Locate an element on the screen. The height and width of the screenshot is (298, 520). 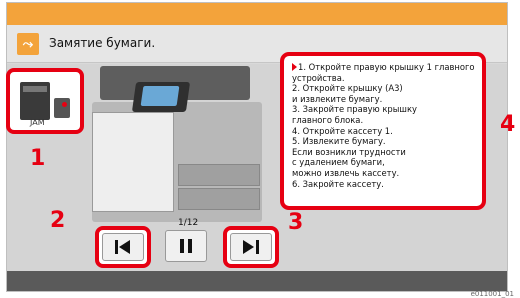
next-step-highlight is located at coordinates (251, 247).